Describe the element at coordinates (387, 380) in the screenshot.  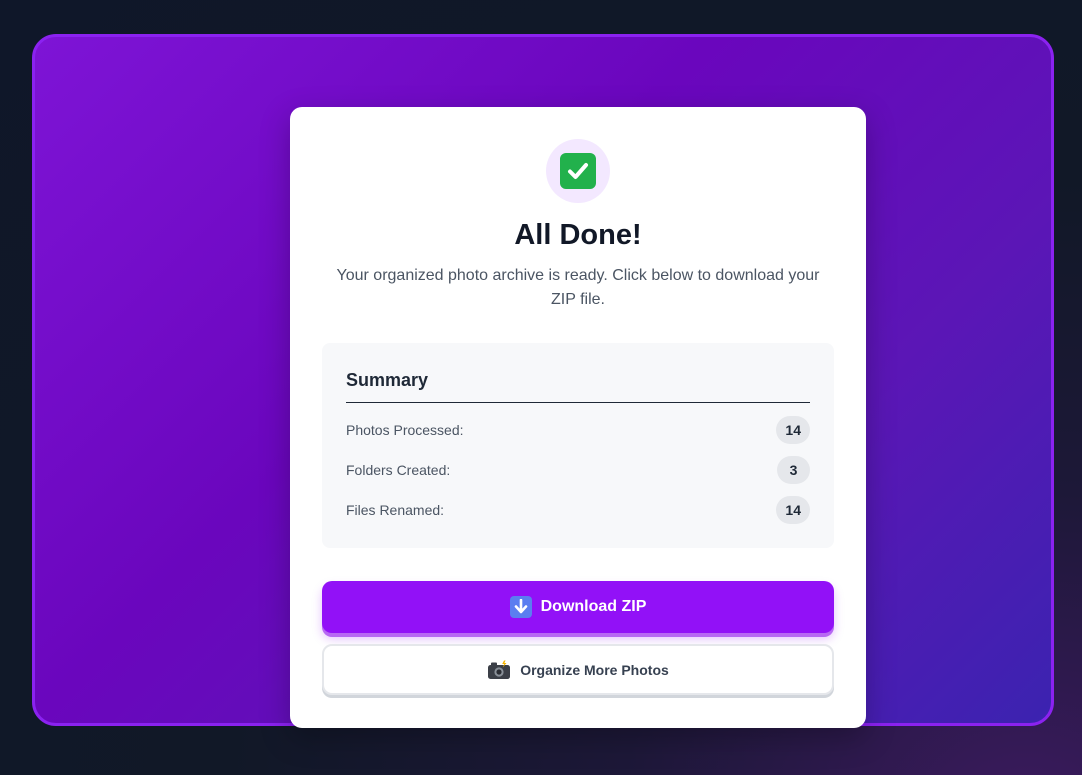
I see `summary-heading: Summary` at that location.